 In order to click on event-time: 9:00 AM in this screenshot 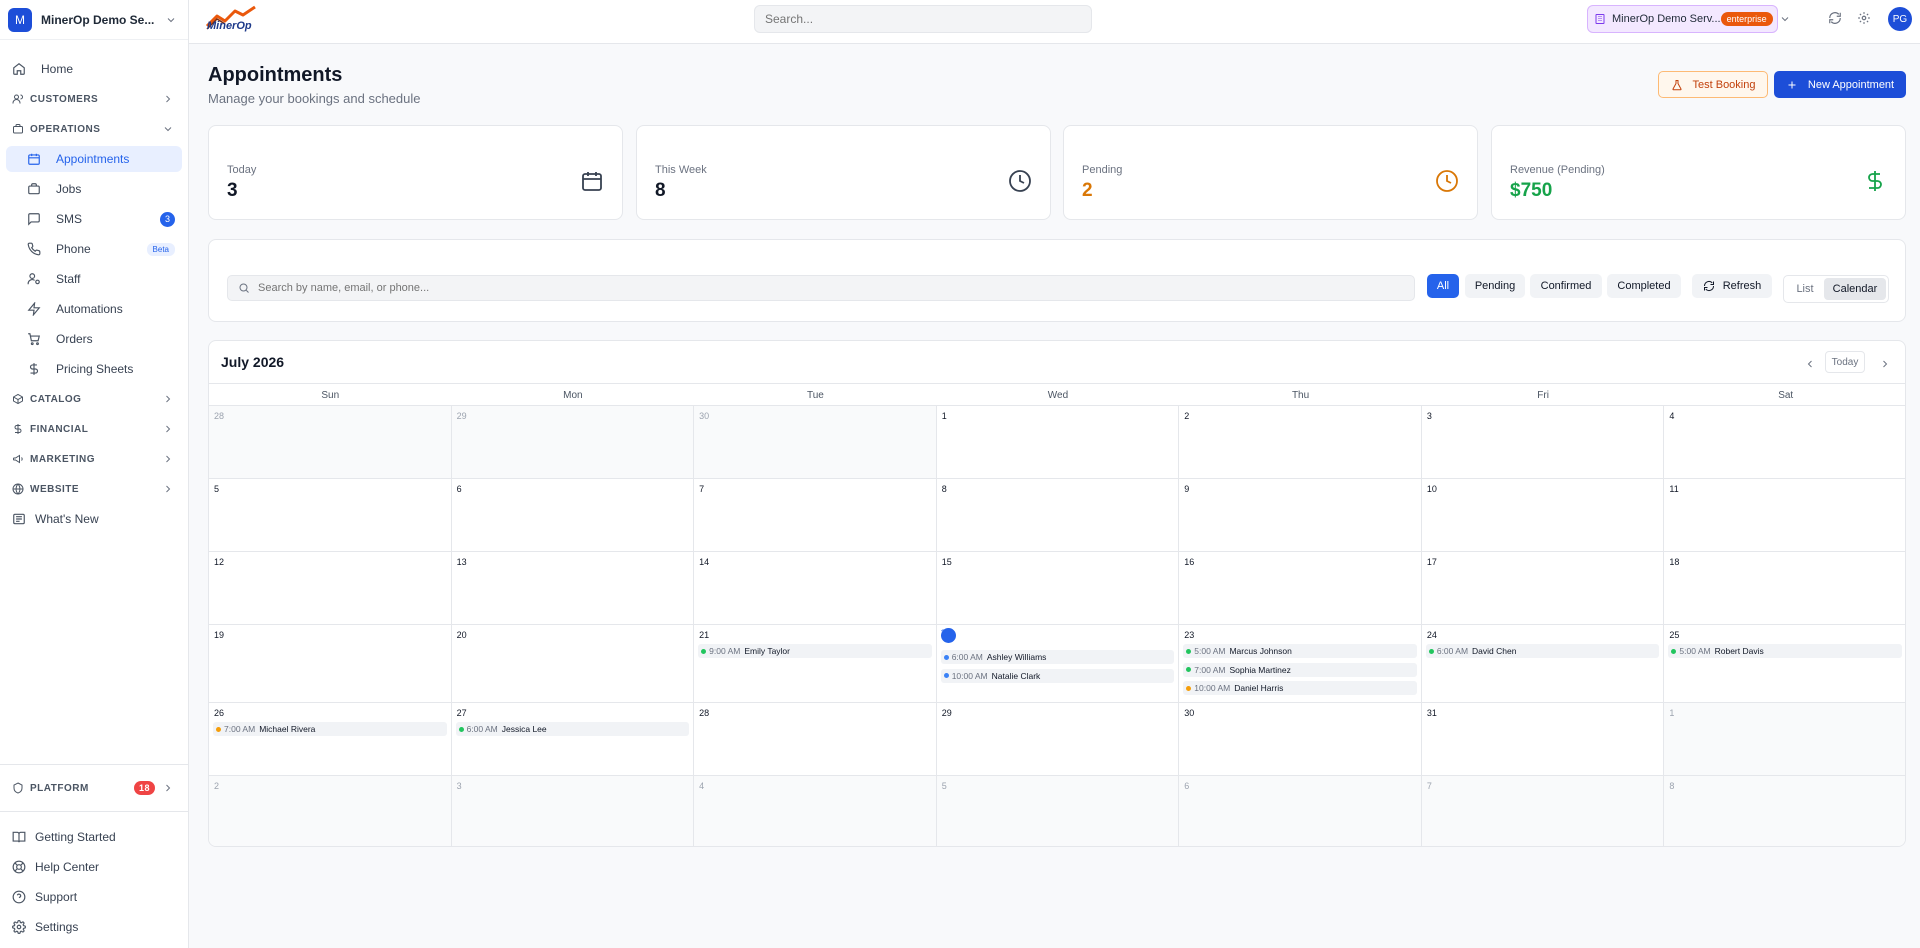, I will do `click(725, 651)`.